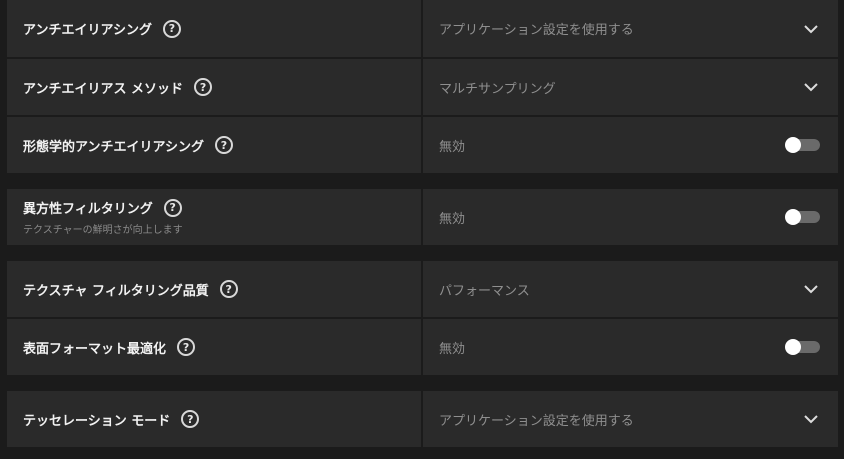  I want to click on anisotropic-filtering-toggle, so click(802, 217).